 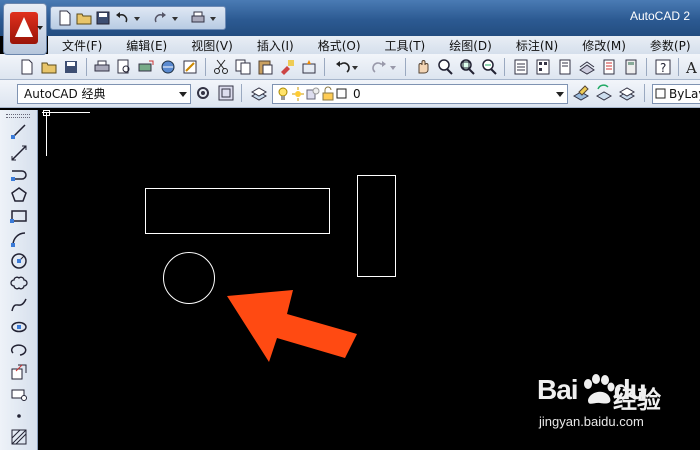 I want to click on paw-icon, so click(x=599, y=389).